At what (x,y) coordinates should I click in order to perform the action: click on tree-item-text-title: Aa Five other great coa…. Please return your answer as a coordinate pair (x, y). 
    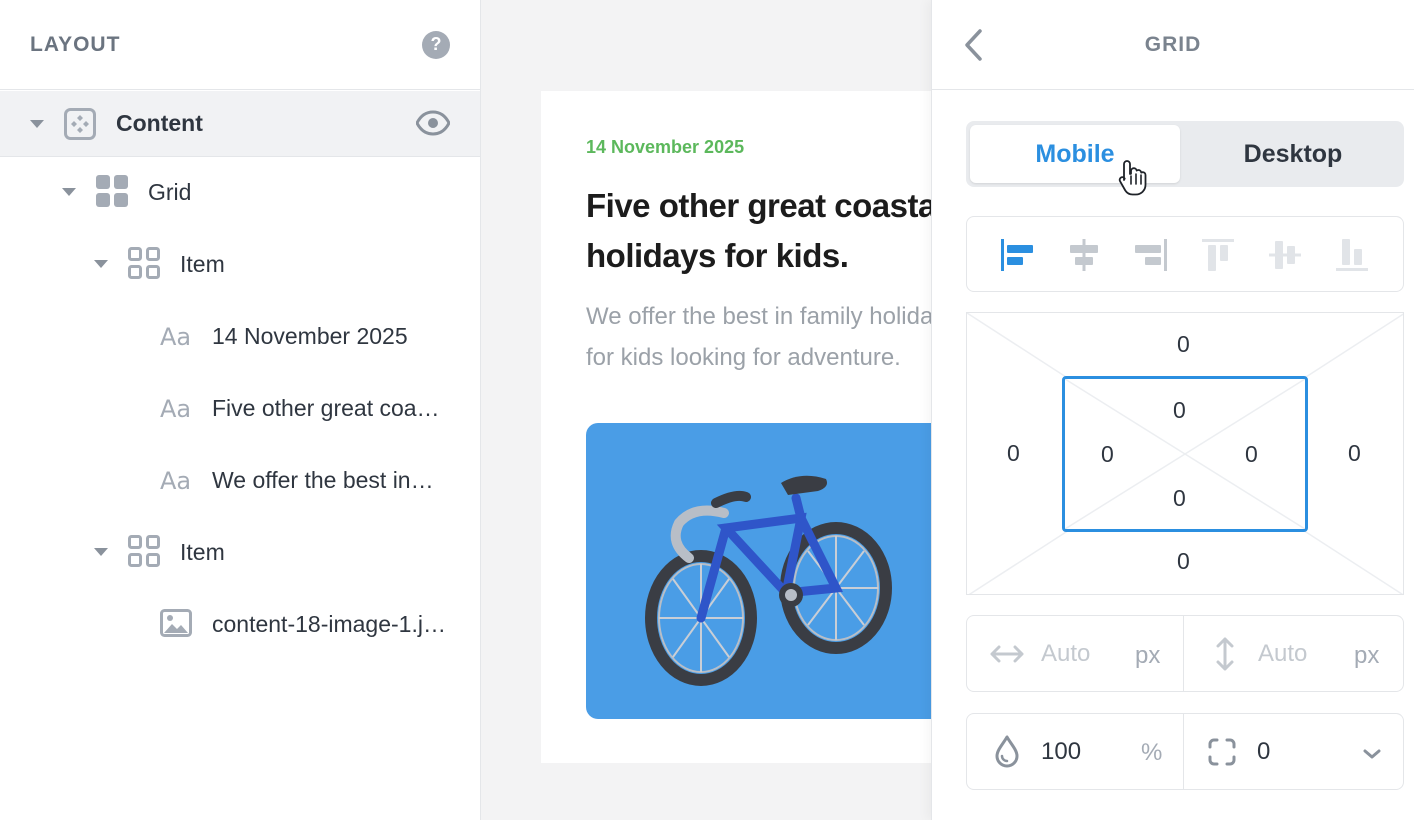
    Looking at the image, I should click on (240, 407).